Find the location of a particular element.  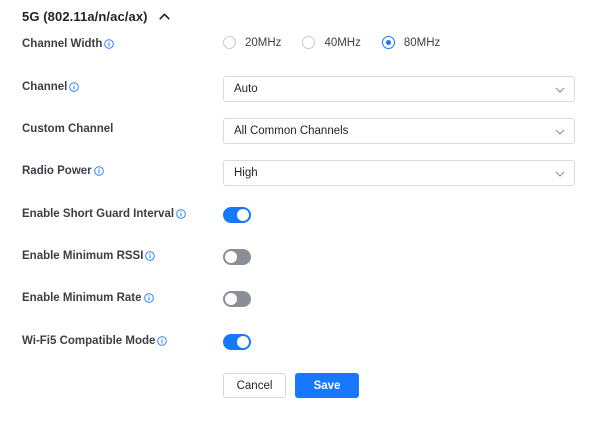

custom-channel-select-value: All Common Channels is located at coordinates (291, 131).